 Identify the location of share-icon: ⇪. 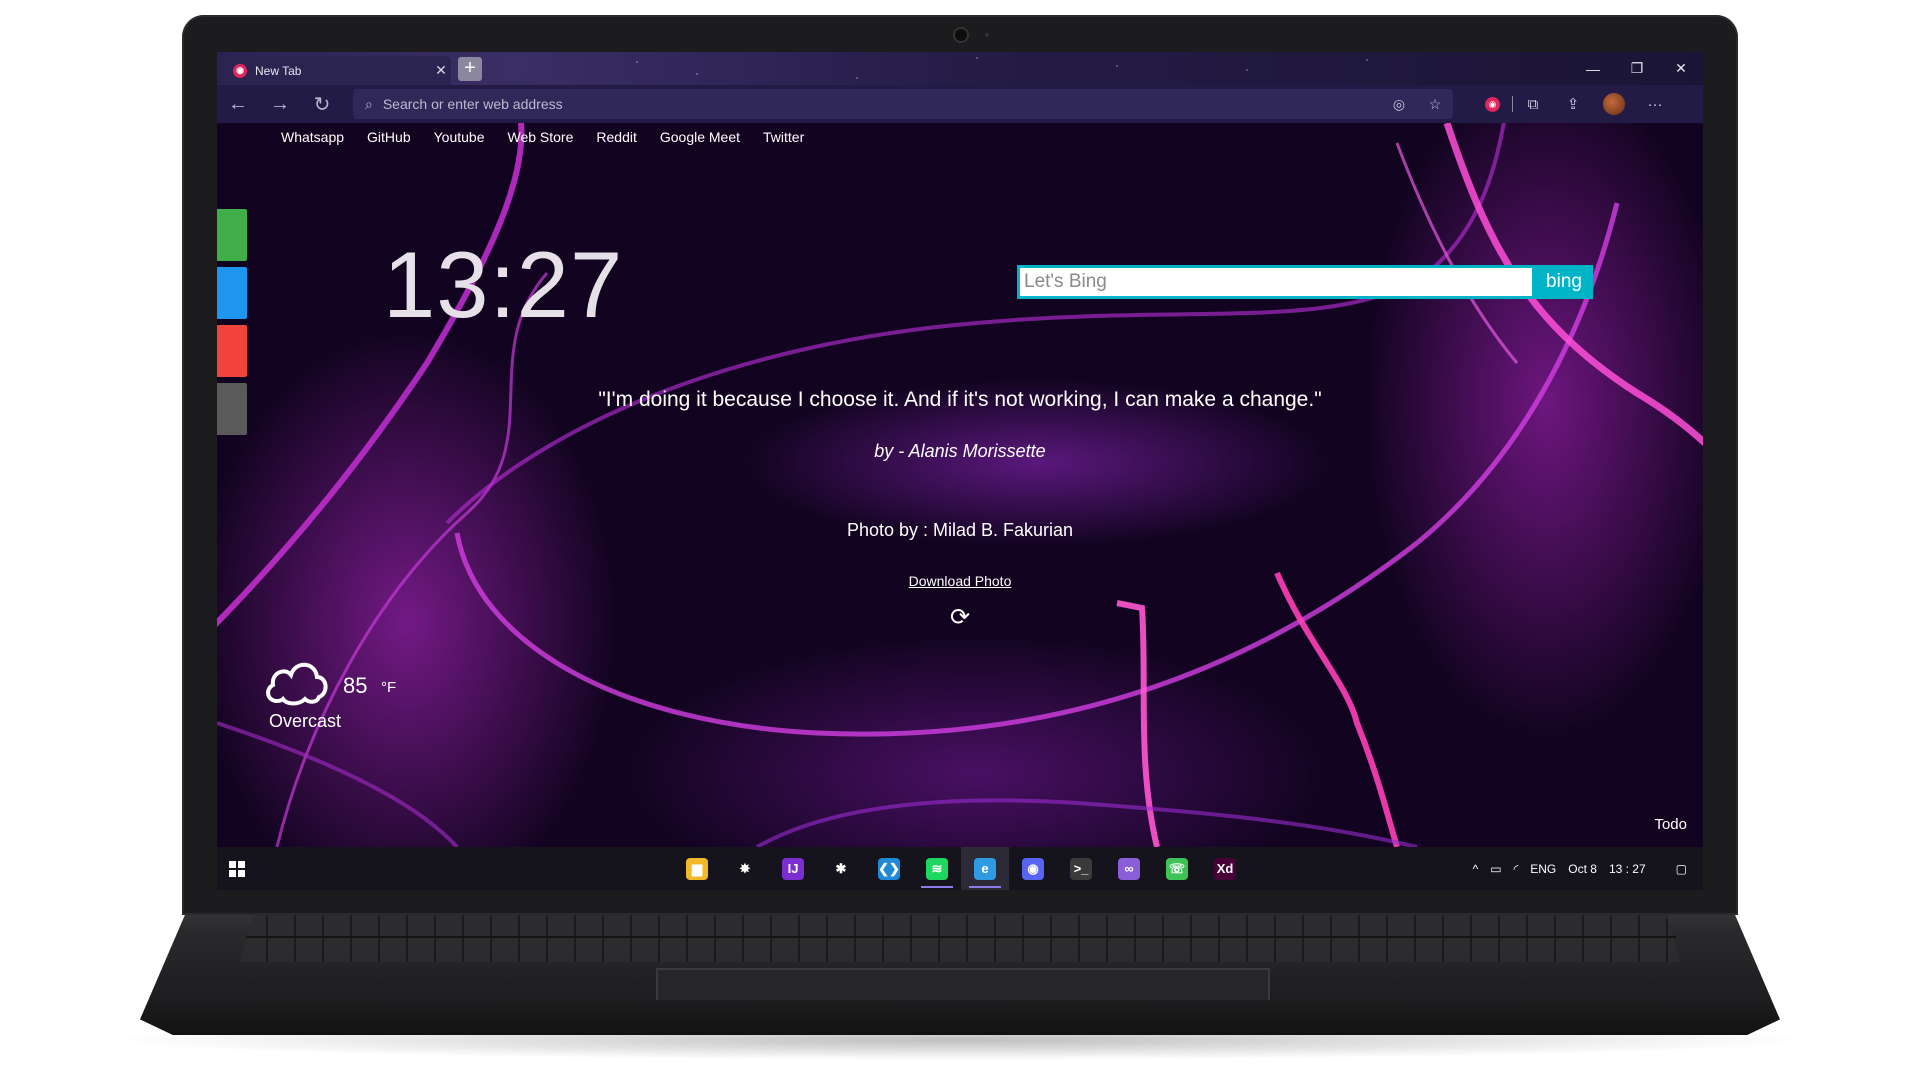
(1573, 104).